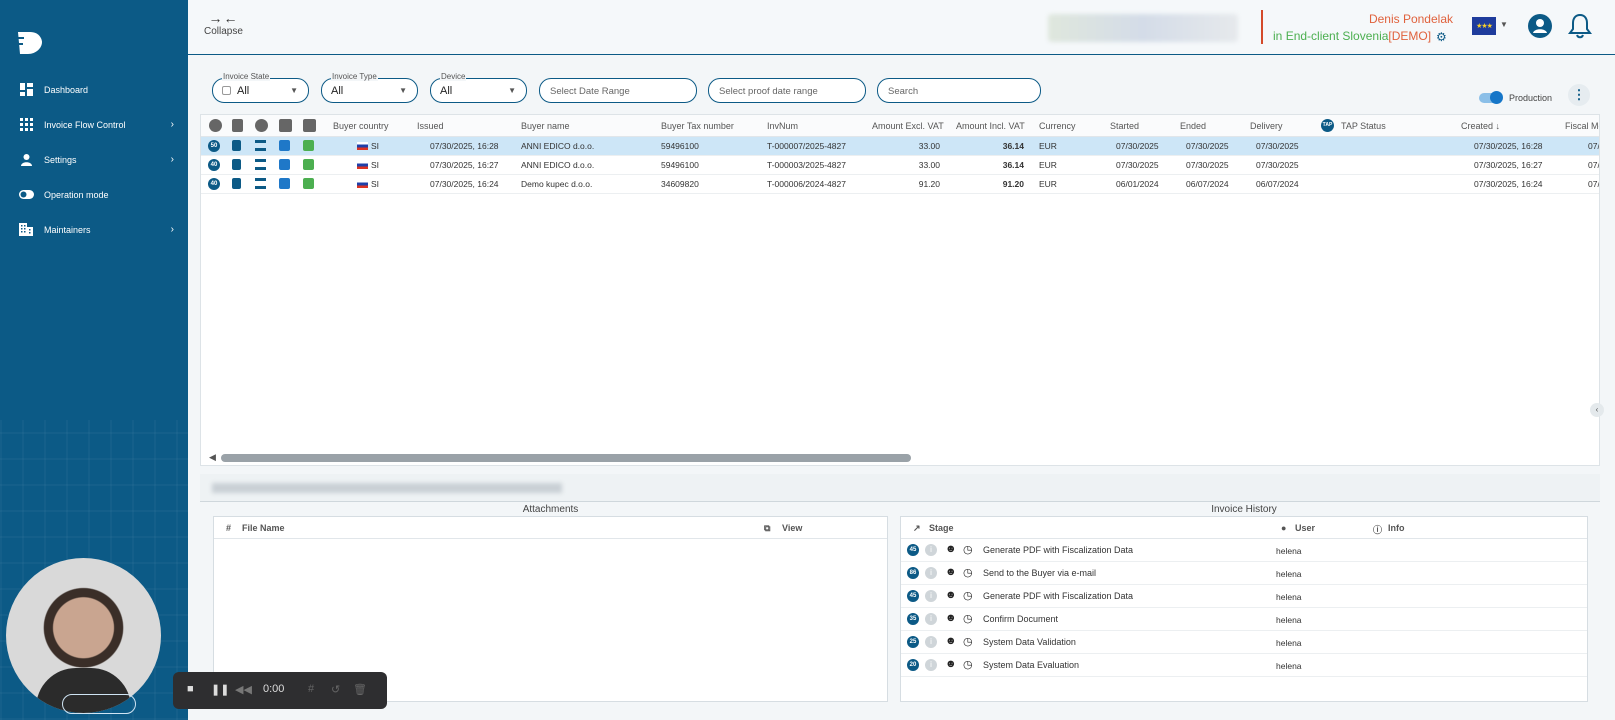 This screenshot has height=720, width=1615. What do you see at coordinates (311, 689) in the screenshot?
I see `grid-icon: #` at bounding box center [311, 689].